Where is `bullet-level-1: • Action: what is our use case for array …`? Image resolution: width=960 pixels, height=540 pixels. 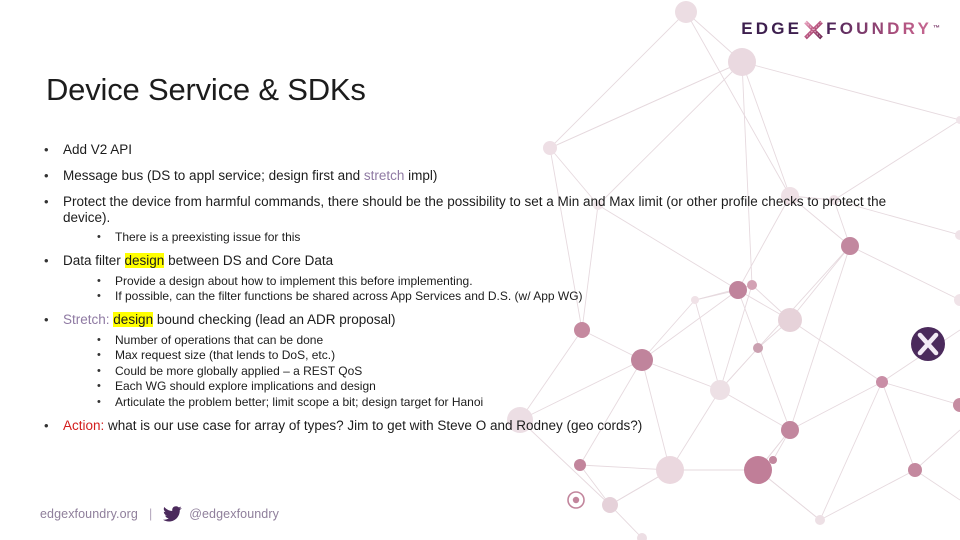
bullet-level-1: • Action: what is our use case for array … is located at coordinates (484, 426).